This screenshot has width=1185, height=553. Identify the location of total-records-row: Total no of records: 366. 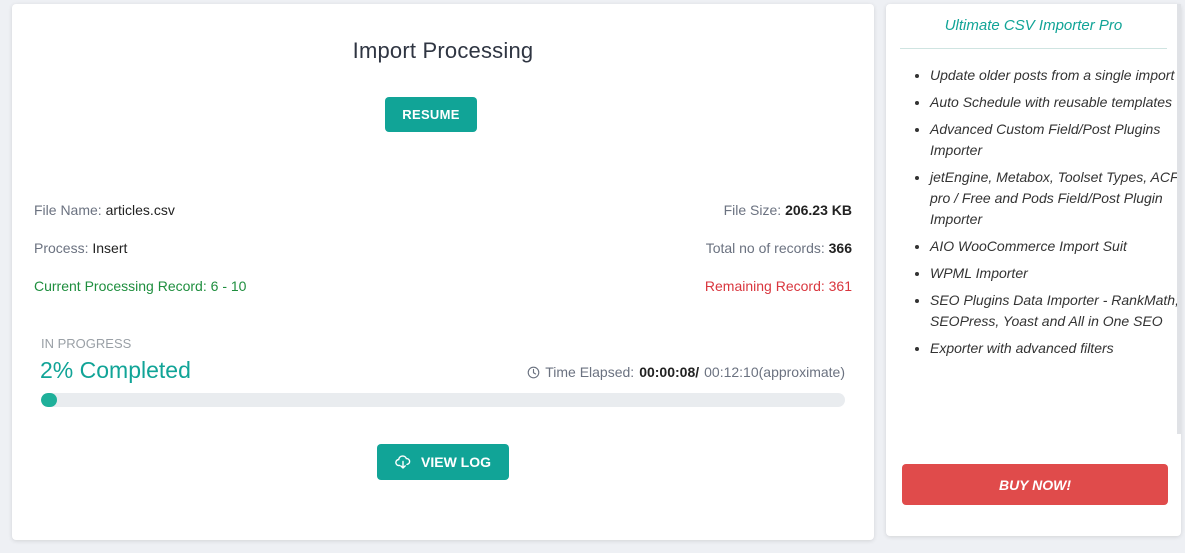
(779, 248).